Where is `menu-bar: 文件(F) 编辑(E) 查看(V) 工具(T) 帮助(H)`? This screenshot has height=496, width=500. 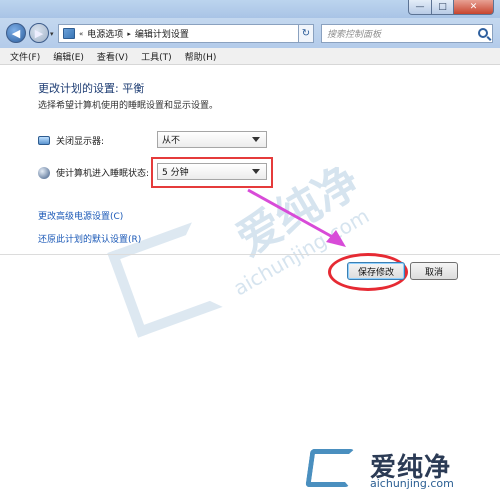
menu-bar: 文件(F) 编辑(E) 查看(V) 工具(T) 帮助(H) is located at coordinates (250, 56).